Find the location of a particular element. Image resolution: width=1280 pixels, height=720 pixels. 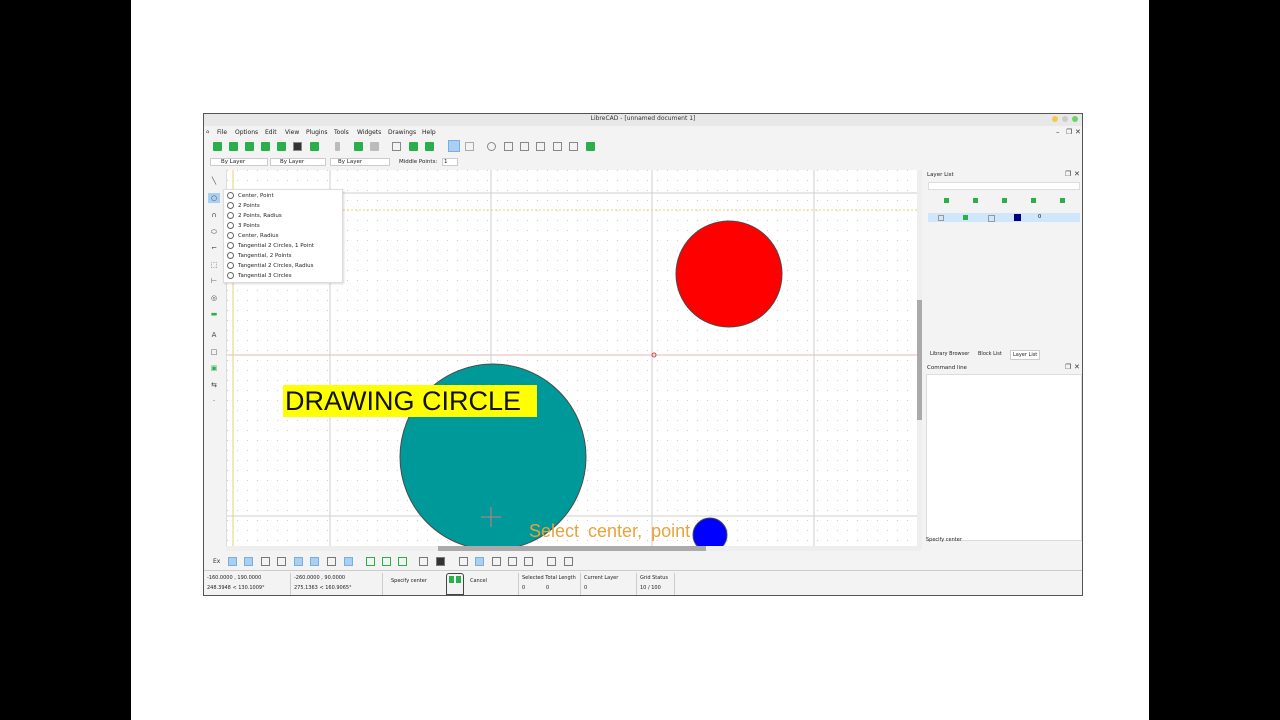

app-menu-icon: ⌂ is located at coordinates (207, 132).